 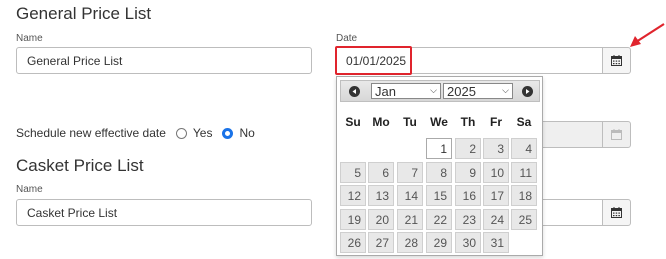 What do you see at coordinates (410, 242) in the screenshot?
I see `calendar-day: 28` at bounding box center [410, 242].